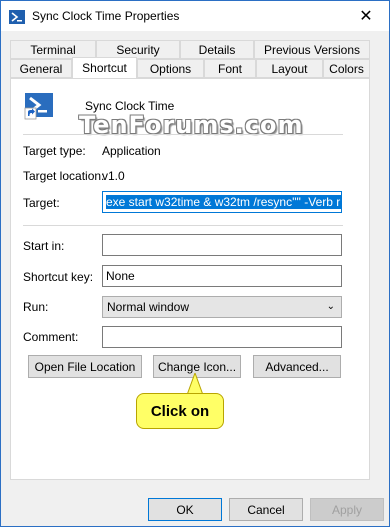  What do you see at coordinates (222, 245) in the screenshot?
I see `start-in-input` at bounding box center [222, 245].